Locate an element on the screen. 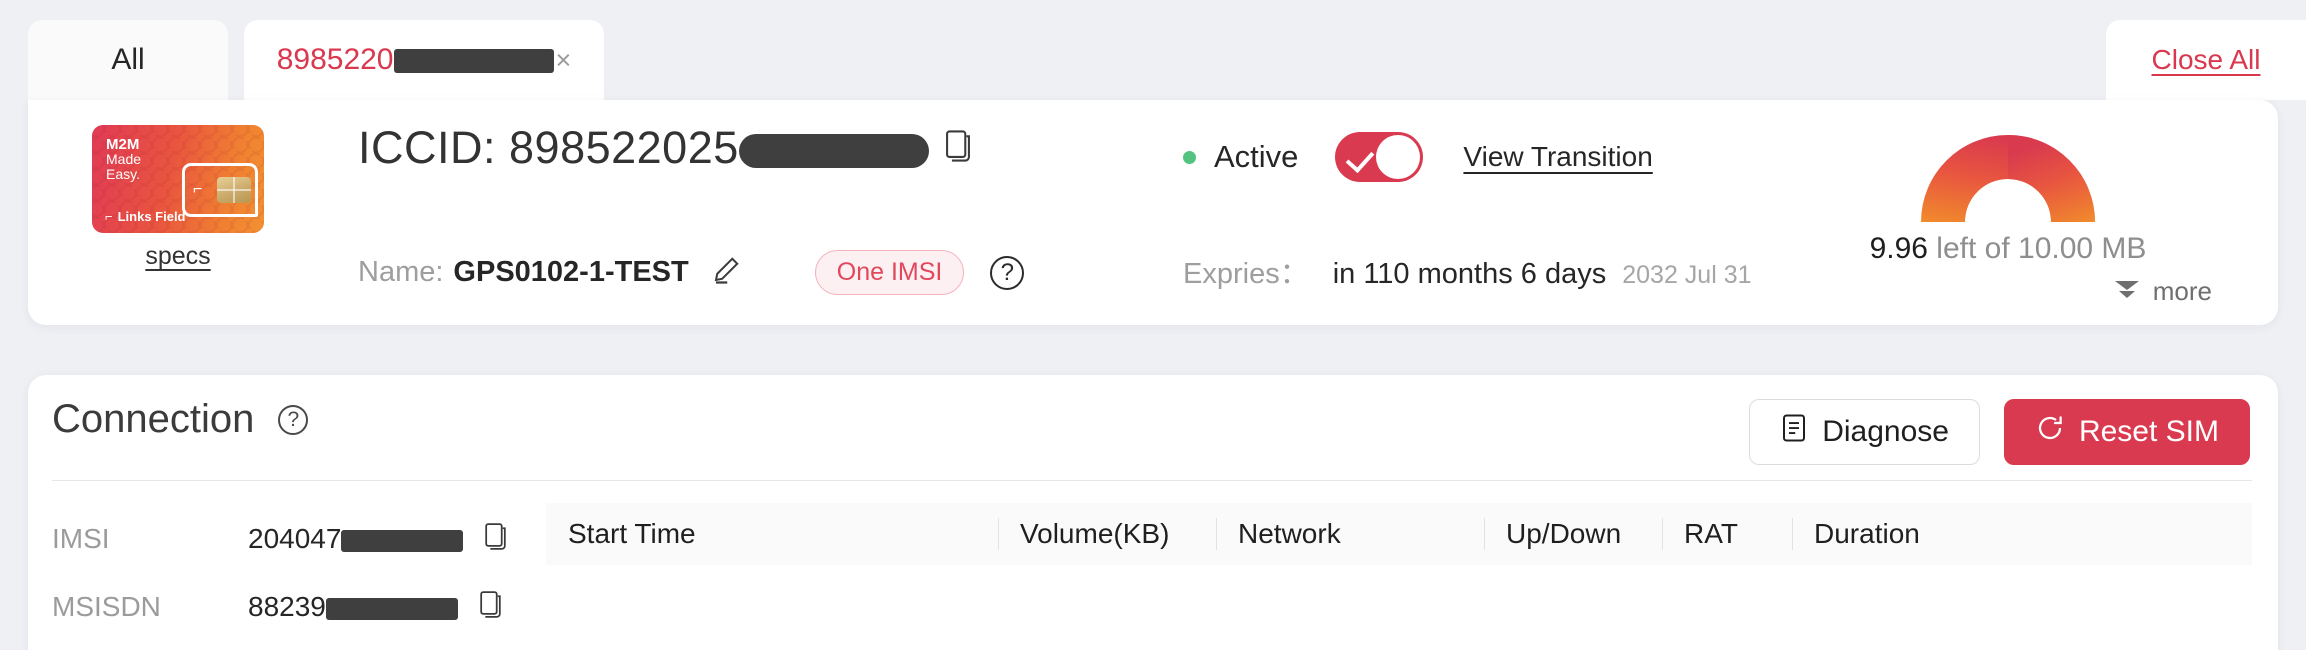 Image resolution: width=2306 pixels, height=650 pixels. imsi-redaction-bar is located at coordinates (402, 540).